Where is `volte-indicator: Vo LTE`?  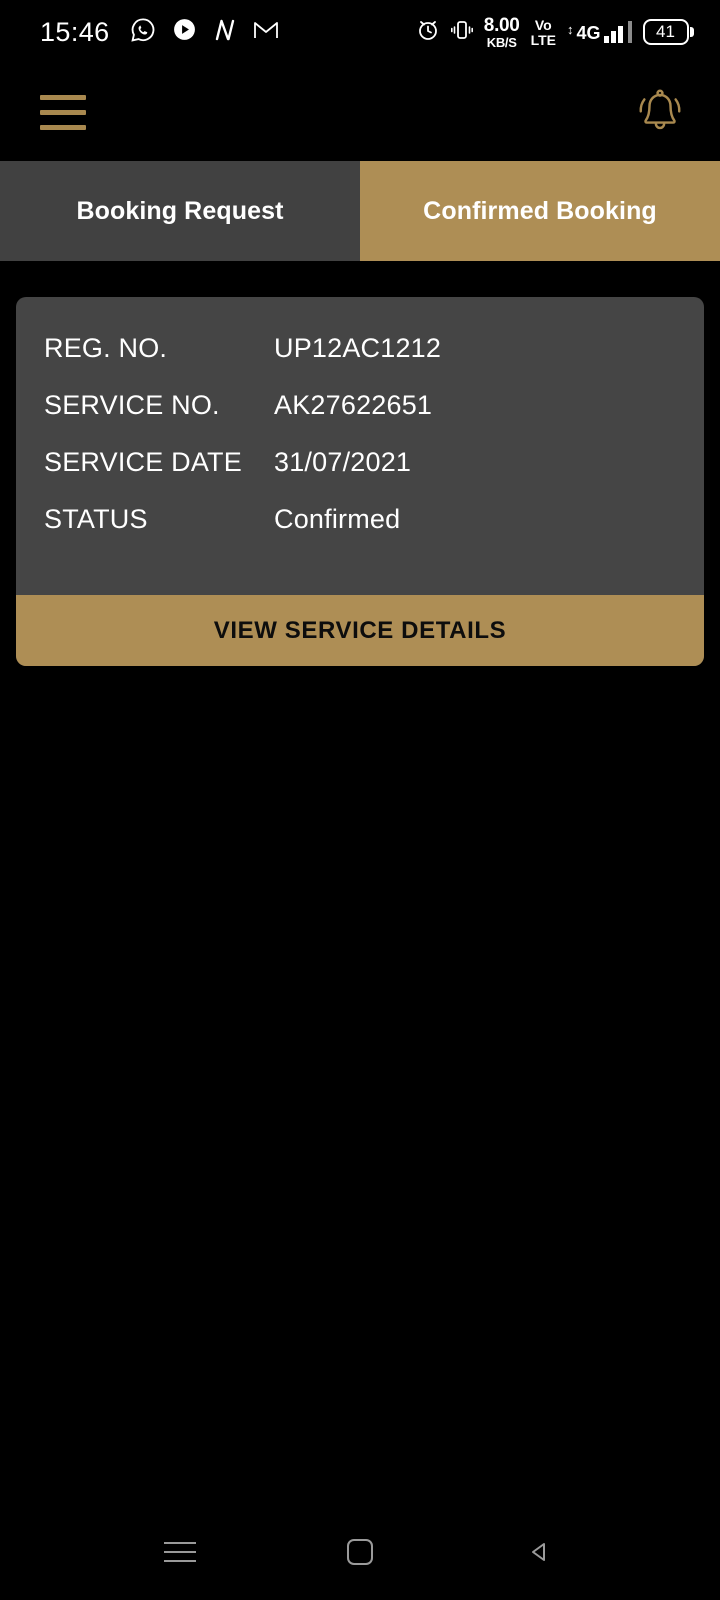
volte-indicator: Vo LTE is located at coordinates (543, 32).